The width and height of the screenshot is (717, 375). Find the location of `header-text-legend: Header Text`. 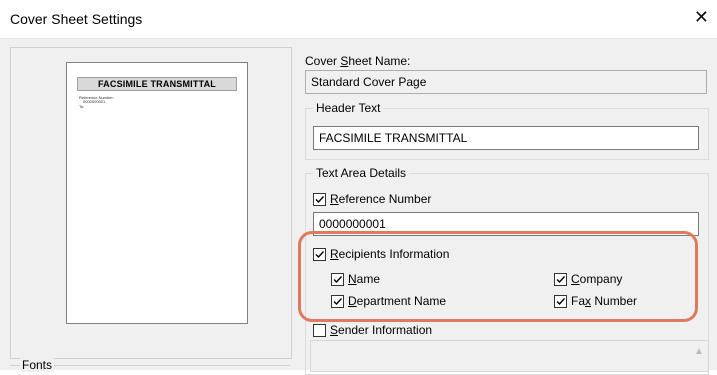

header-text-legend: Header Text is located at coordinates (348, 108).